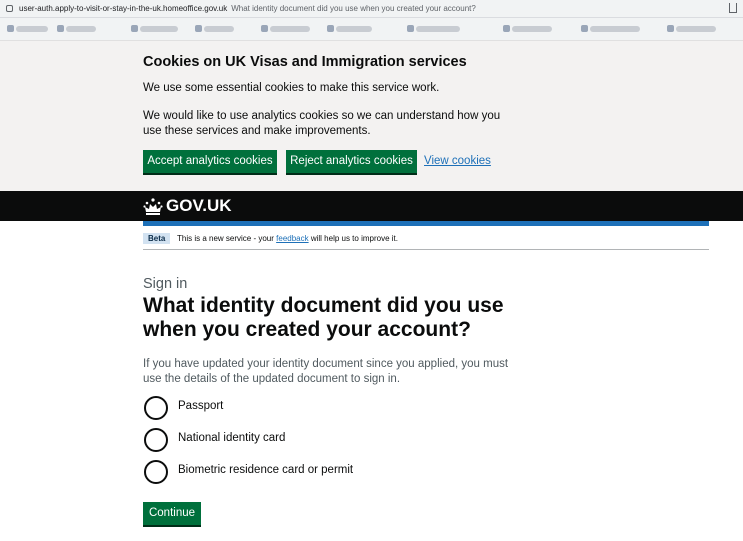  Describe the element at coordinates (199, 205) in the screenshot. I see `govuk-logo-text: GOV.UK` at that location.